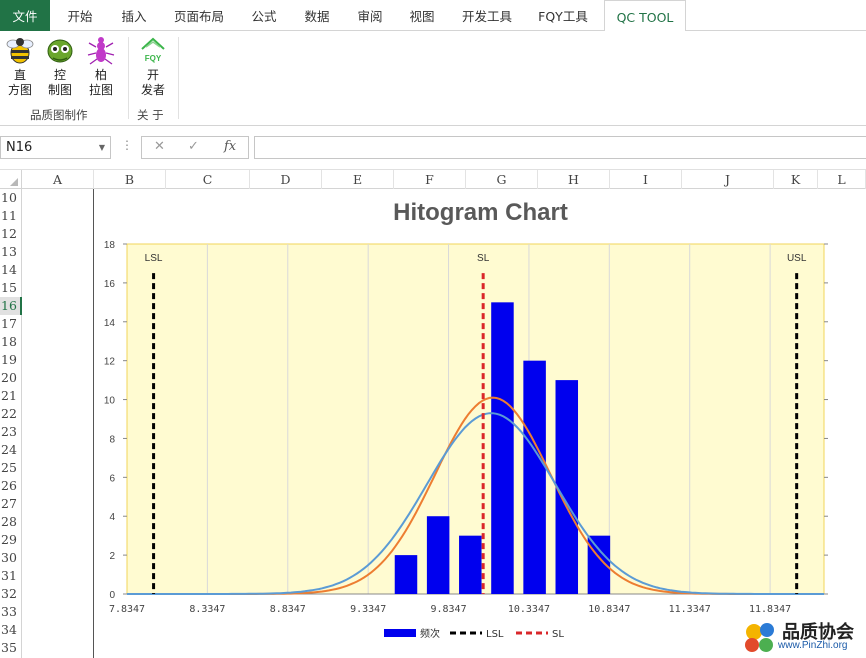 This screenshot has height=658, width=866. Describe the element at coordinates (317, 15) in the screenshot. I see `tab-data: 数据` at that location.